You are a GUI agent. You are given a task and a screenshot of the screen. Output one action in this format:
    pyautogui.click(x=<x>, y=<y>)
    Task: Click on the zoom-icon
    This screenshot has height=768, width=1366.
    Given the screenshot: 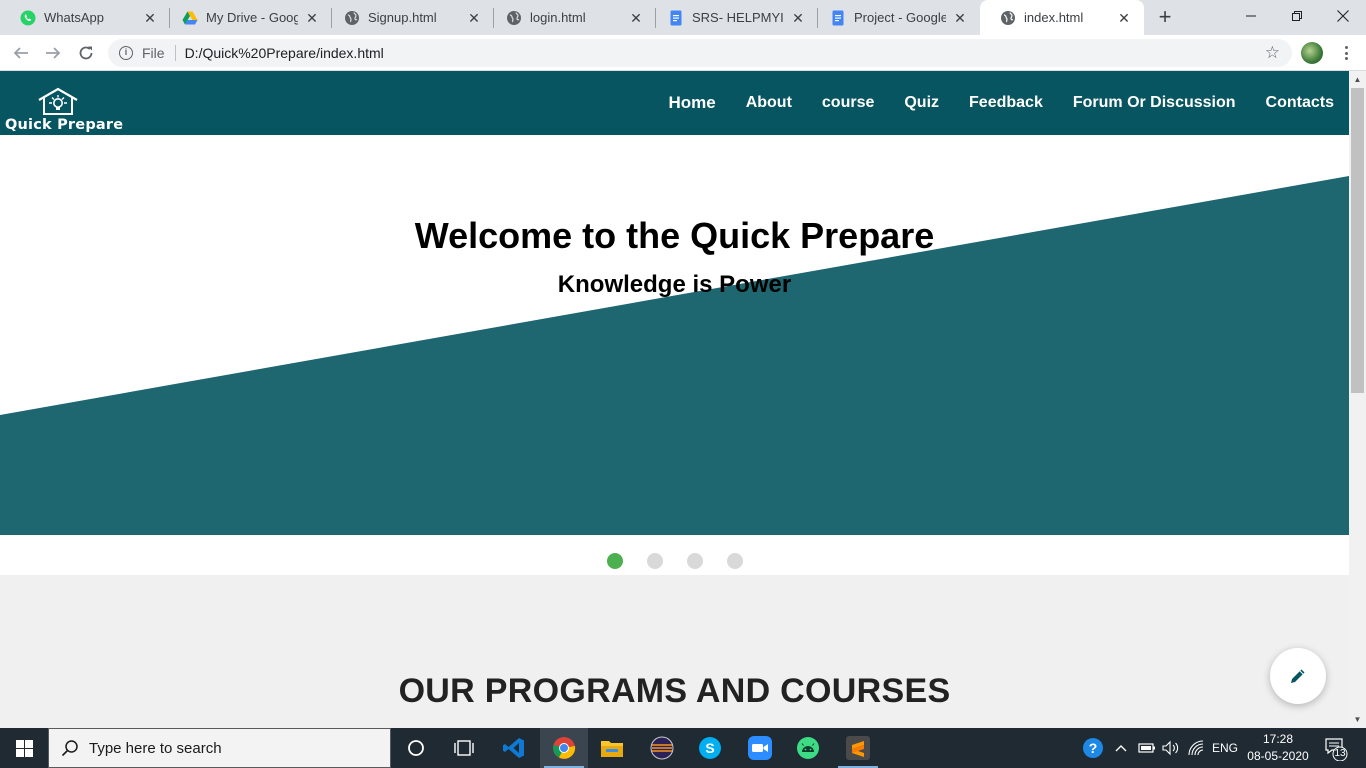 What is the action you would take?
    pyautogui.click(x=760, y=748)
    